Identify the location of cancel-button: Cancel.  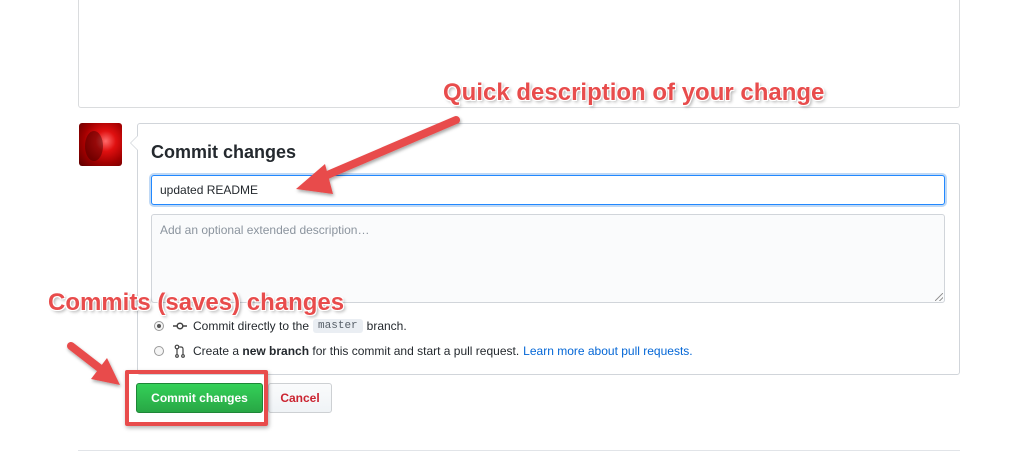
(300, 398).